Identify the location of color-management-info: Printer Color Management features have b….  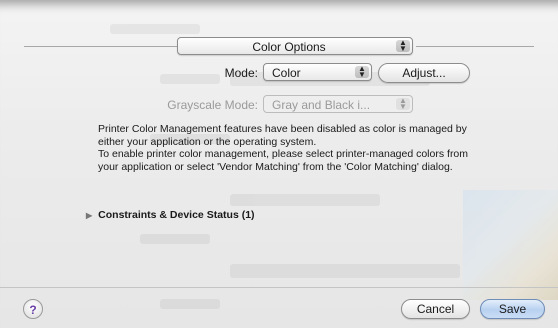
(286, 148).